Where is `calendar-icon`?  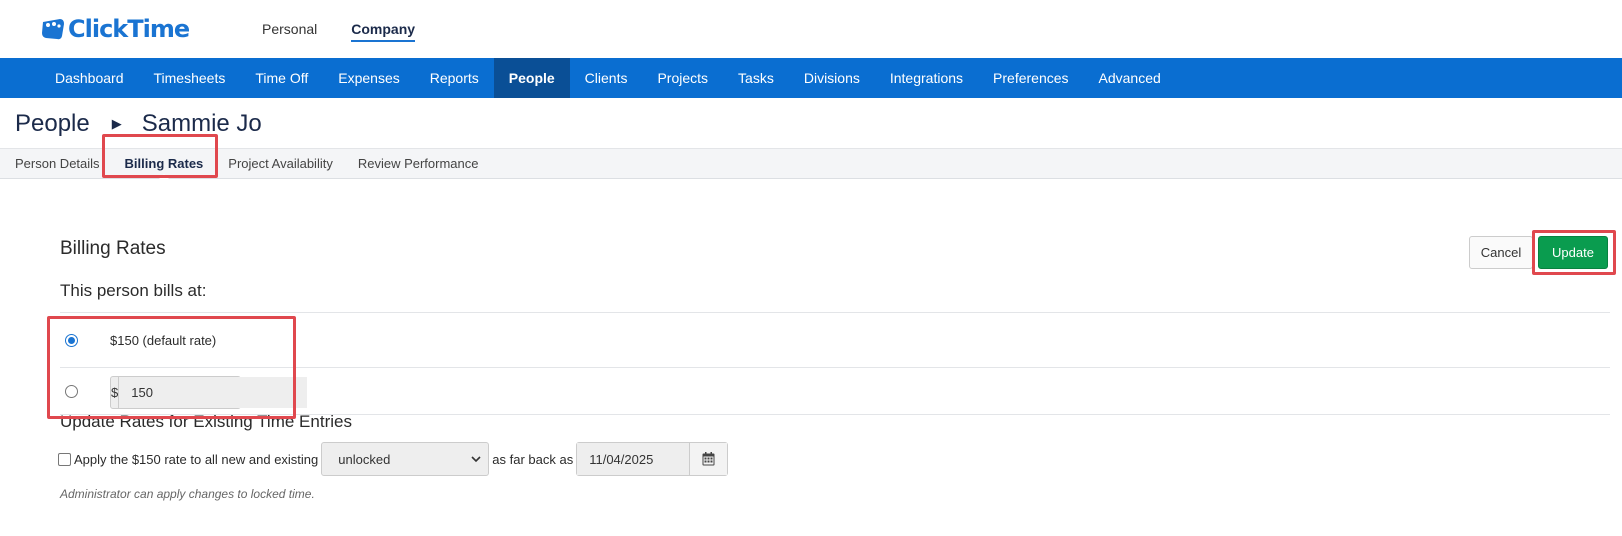
calendar-icon is located at coordinates (708, 459).